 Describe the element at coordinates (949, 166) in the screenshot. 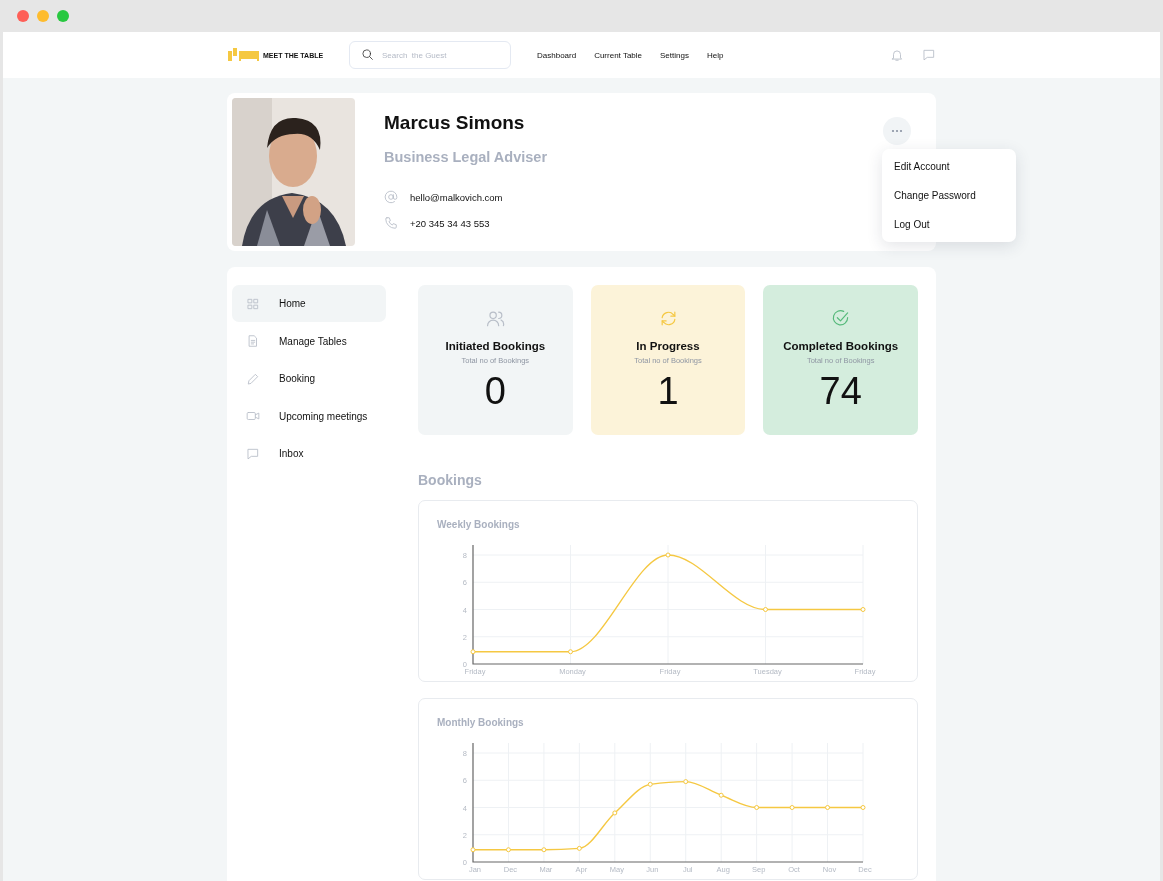

I see `menu-item: Edit Account` at that location.